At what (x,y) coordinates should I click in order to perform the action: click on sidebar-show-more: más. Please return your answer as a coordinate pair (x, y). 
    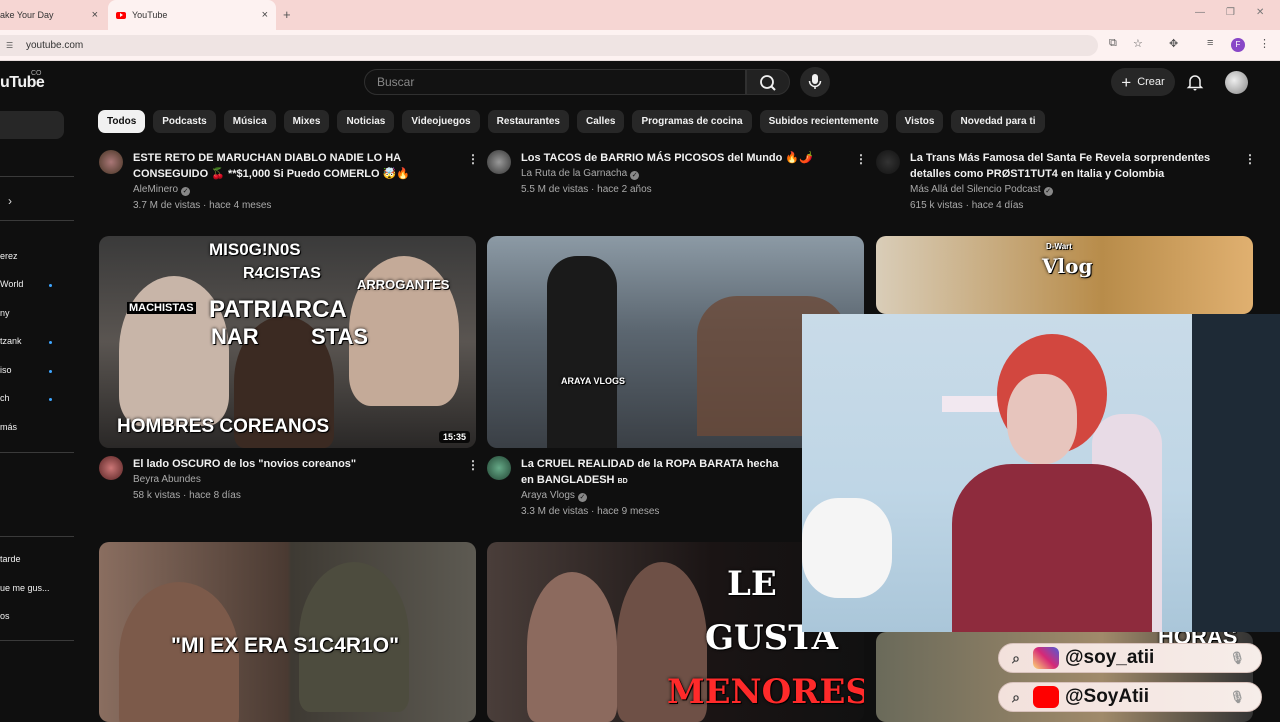
    Looking at the image, I should click on (8, 427).